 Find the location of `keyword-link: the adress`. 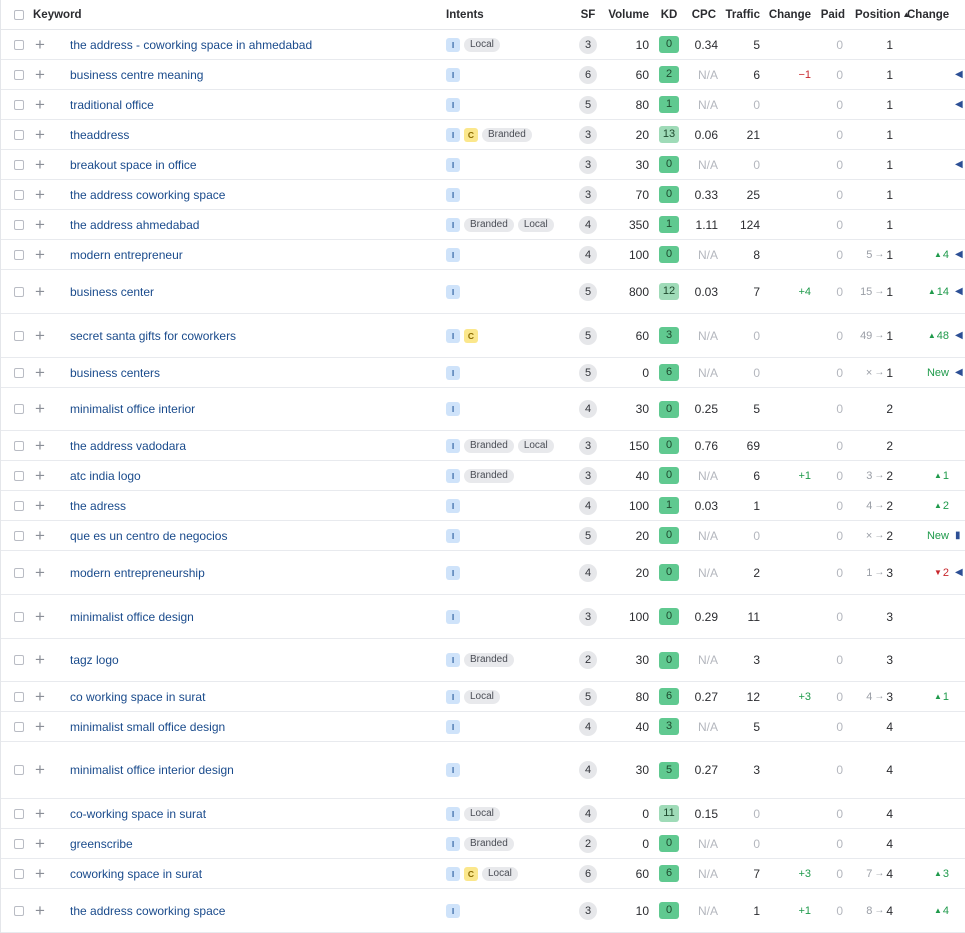

keyword-link: the adress is located at coordinates (98, 506).